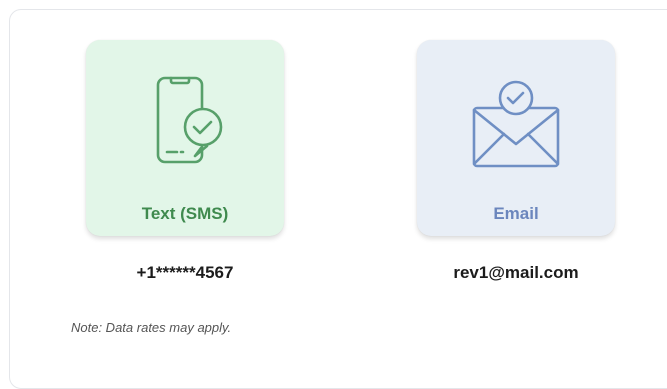 Image resolution: width=667 pixels, height=389 pixels. Describe the element at coordinates (151, 327) in the screenshot. I see `data-rates-note: Note: Data rates may apply.` at that location.